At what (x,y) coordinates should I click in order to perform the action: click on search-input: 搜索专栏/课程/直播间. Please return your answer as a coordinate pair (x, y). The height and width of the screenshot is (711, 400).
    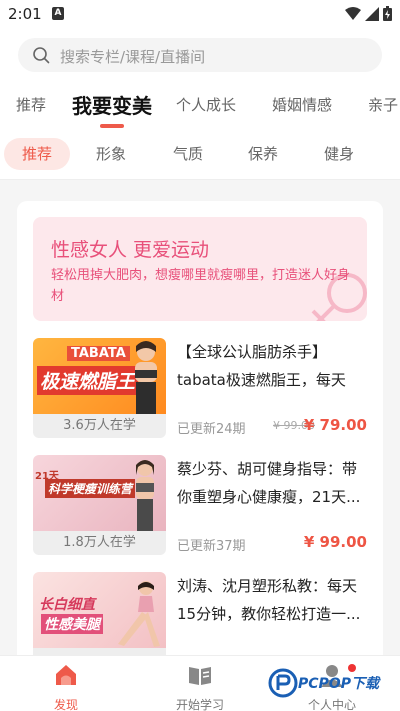
    Looking at the image, I should click on (200, 55).